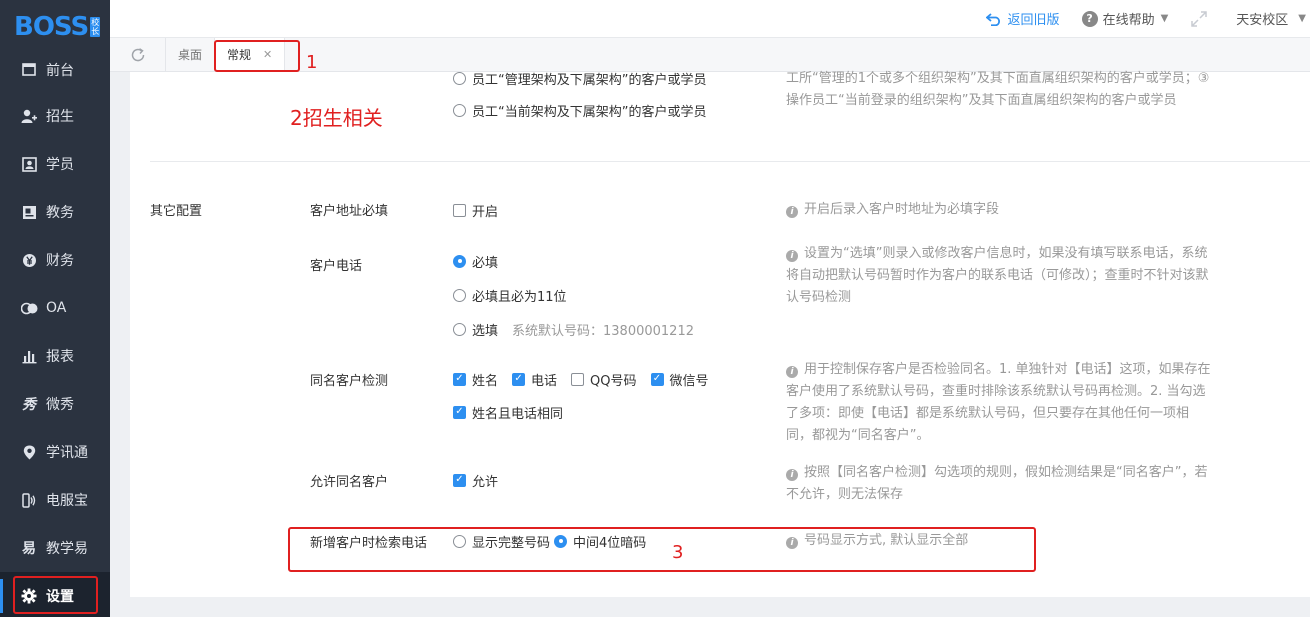 This screenshot has height=617, width=1310. I want to click on sidebar-item-dianfubao: 电服宝, so click(55, 500).